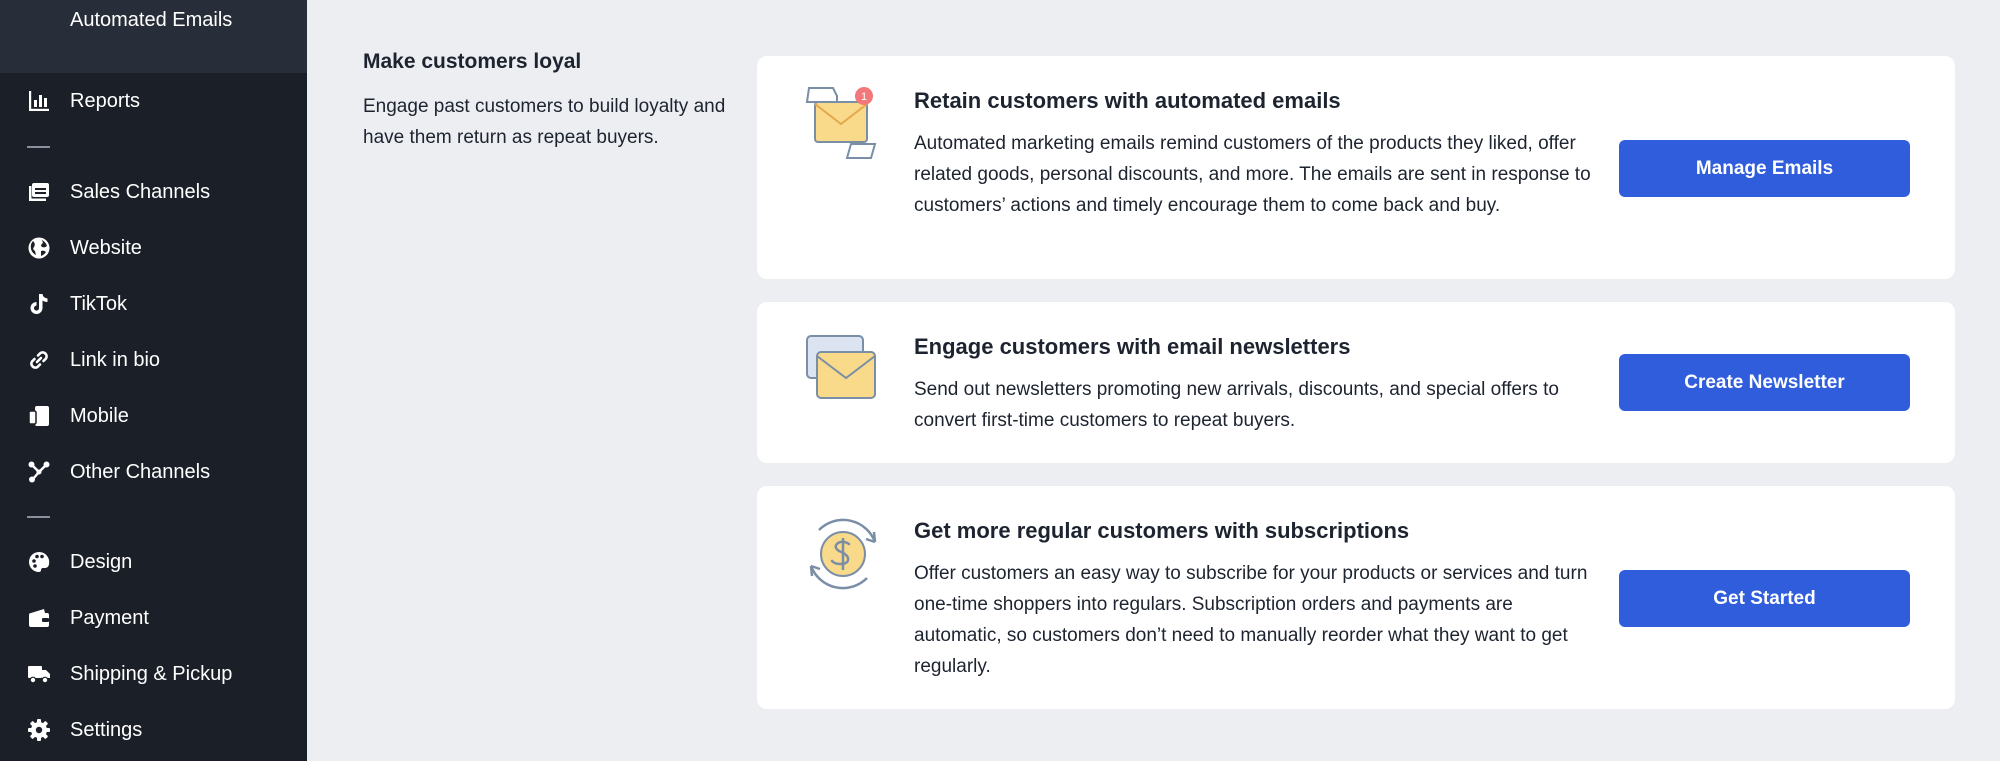 The width and height of the screenshot is (2000, 761). Describe the element at coordinates (140, 471) in the screenshot. I see `sidebar-item-label: Other Channels` at that location.